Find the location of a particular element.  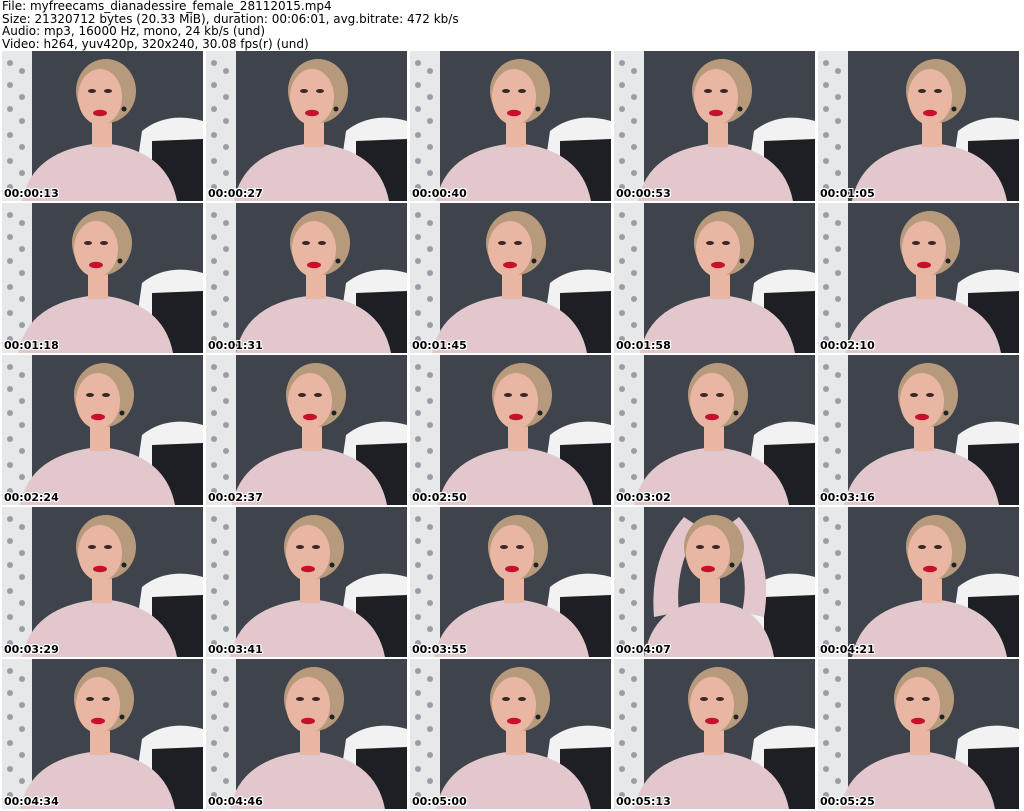

thumbnail-timestamp: 00:02:37 is located at coordinates (235, 497).